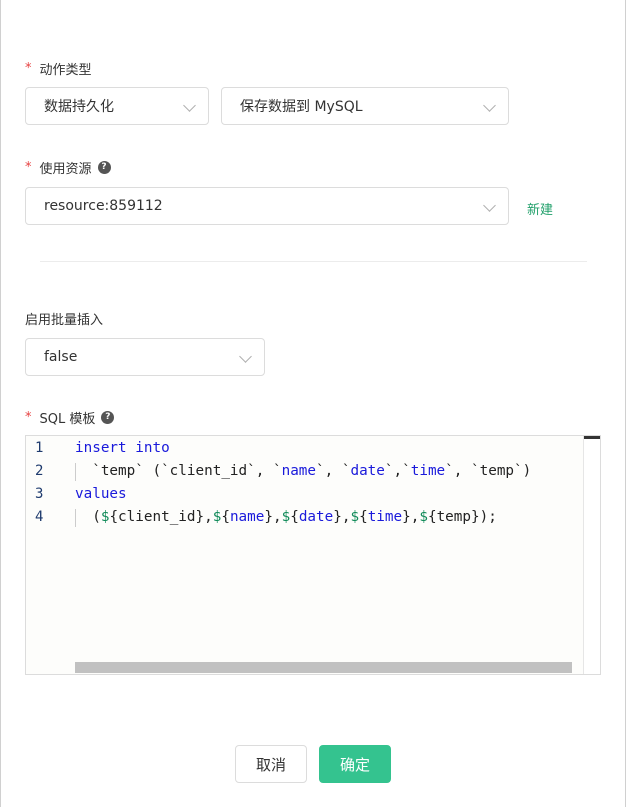  What do you see at coordinates (88, 517) in the screenshot?
I see `code-token: (` at bounding box center [88, 517].